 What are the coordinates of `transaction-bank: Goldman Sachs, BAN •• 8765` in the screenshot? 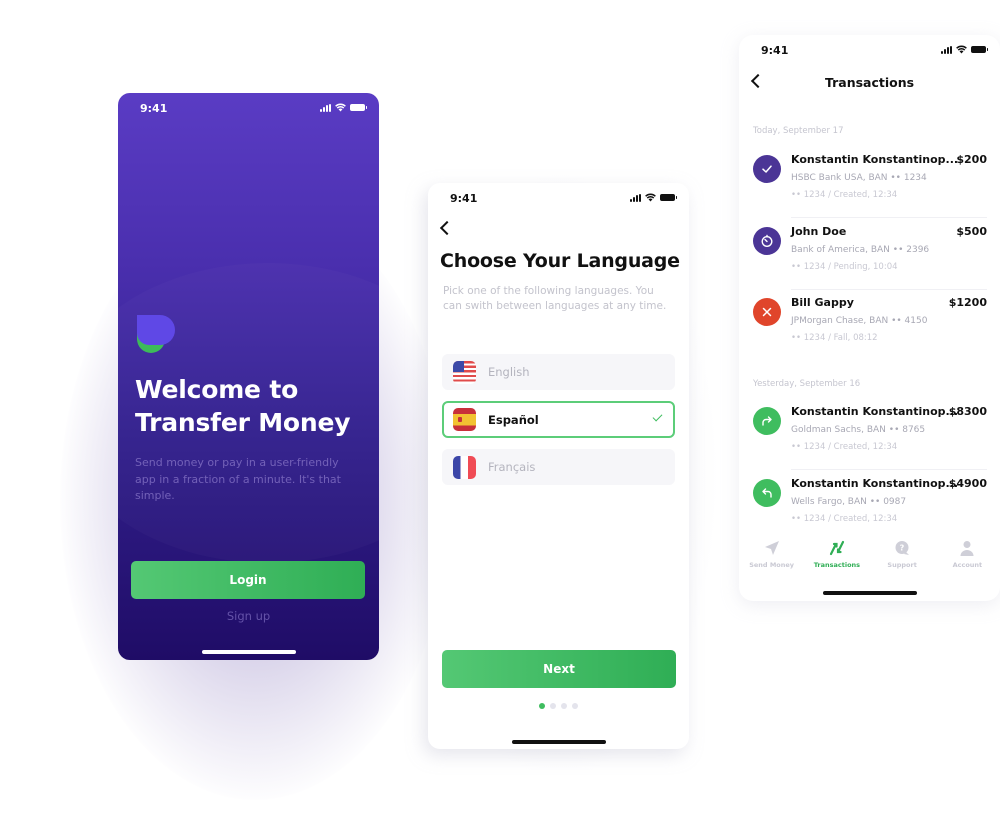 It's located at (858, 430).